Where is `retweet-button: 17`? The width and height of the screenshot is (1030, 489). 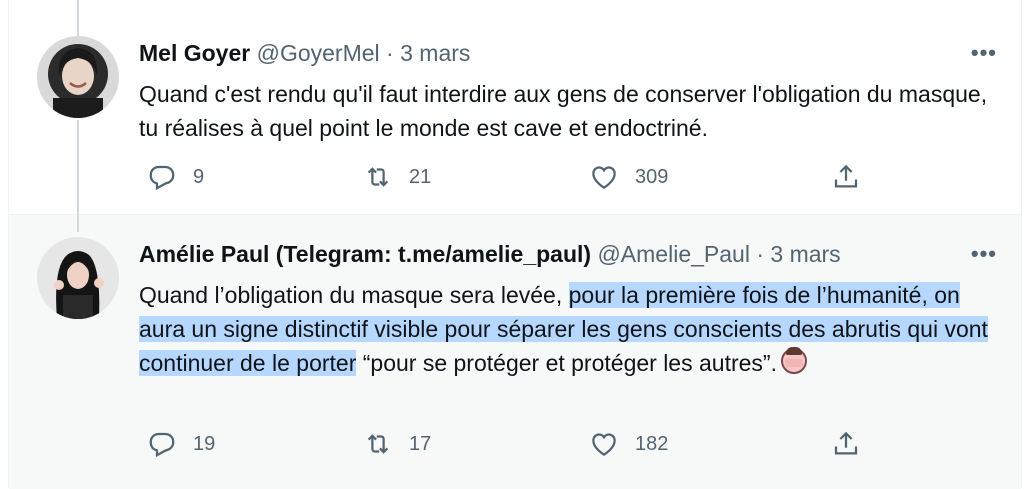
retweet-button: 17 is located at coordinates (397, 444).